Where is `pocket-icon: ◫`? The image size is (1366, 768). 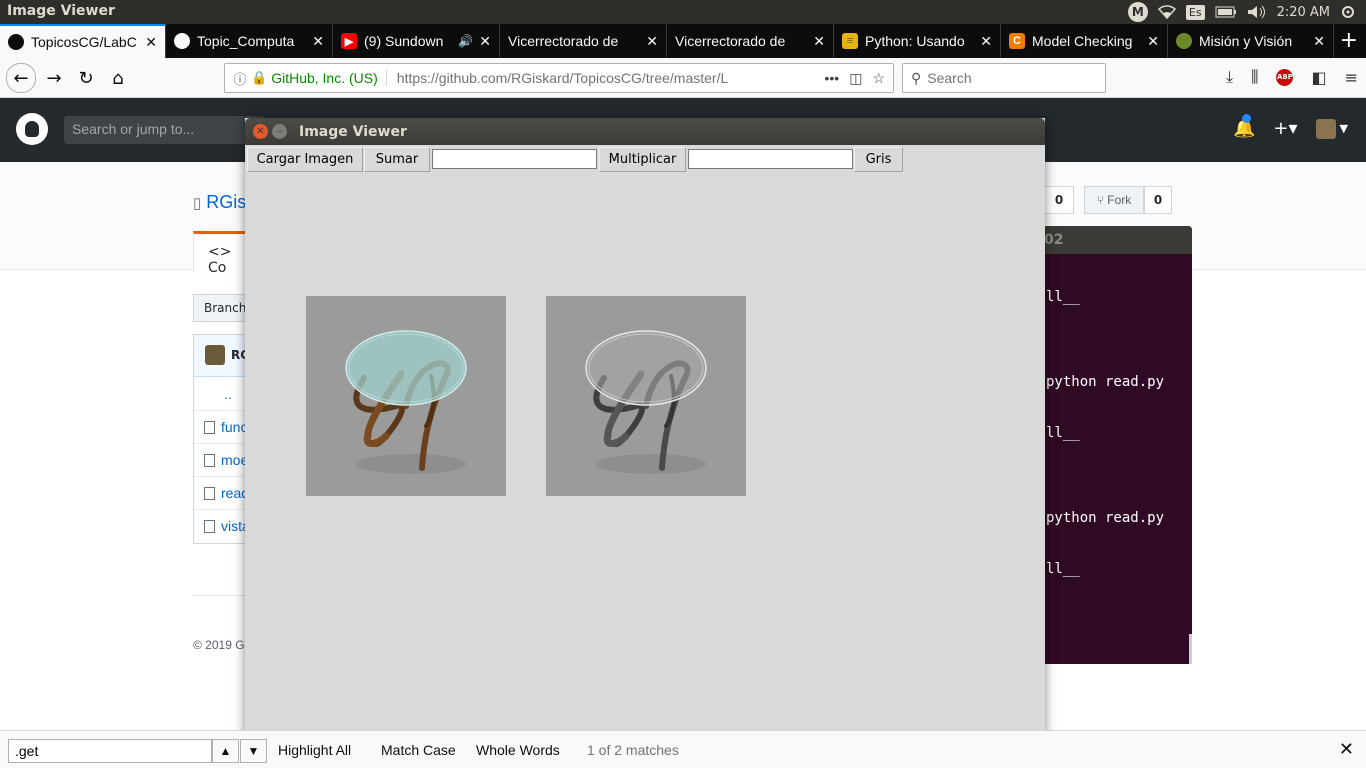 pocket-icon: ◫ is located at coordinates (855, 78).